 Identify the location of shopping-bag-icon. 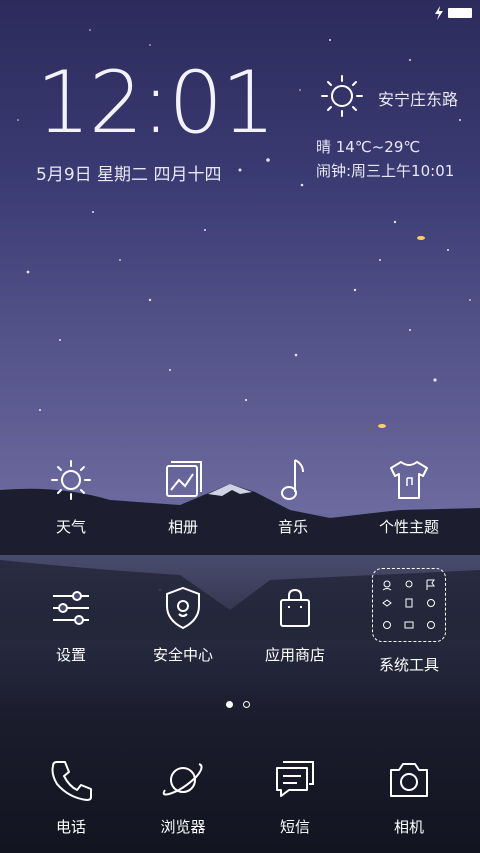
(295, 607).